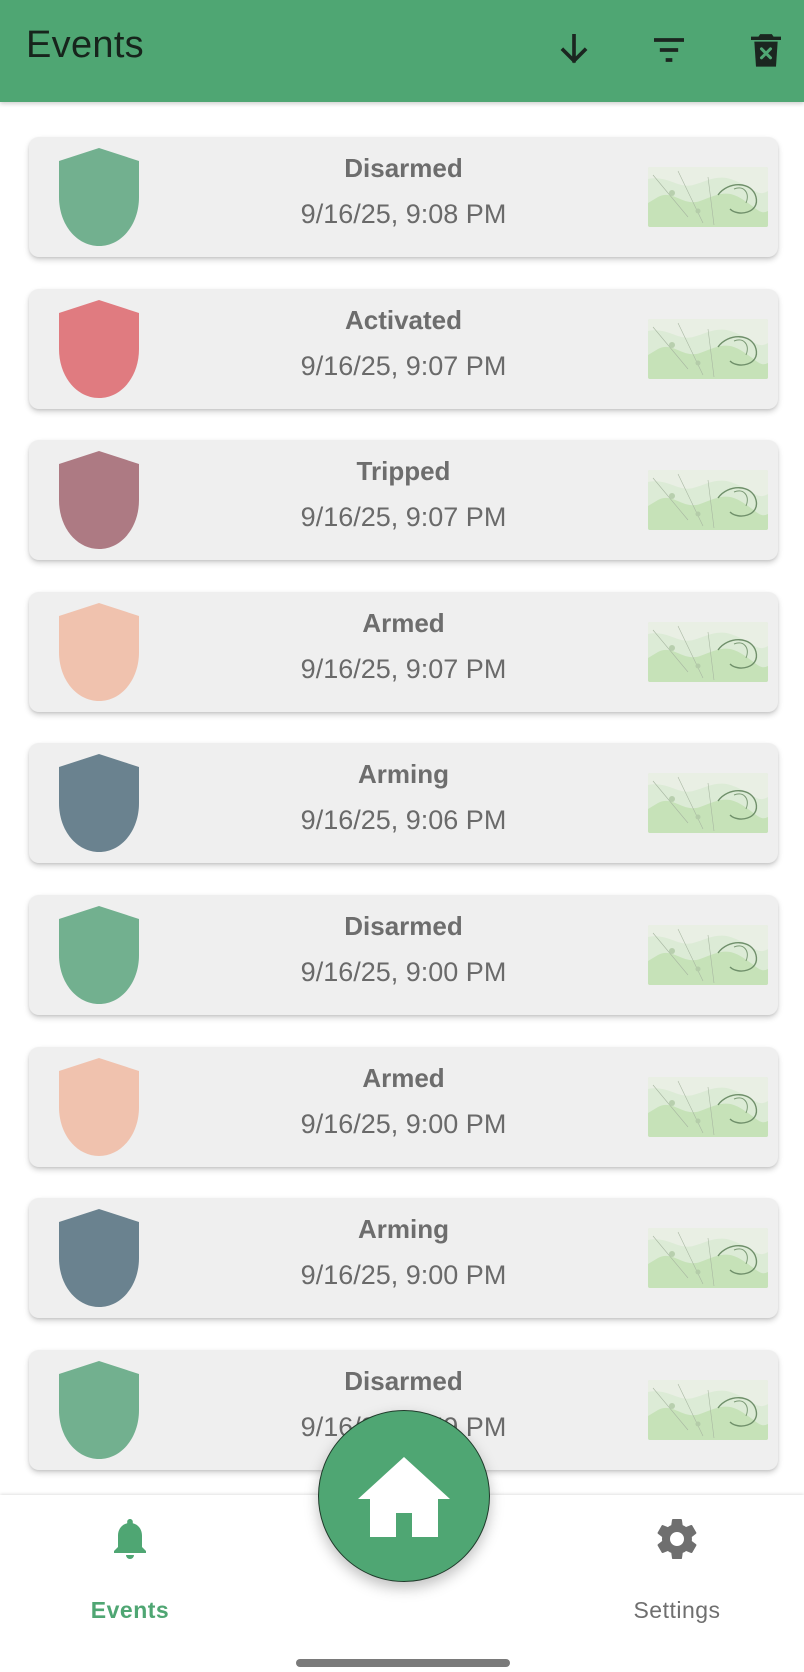 This screenshot has width=804, height=1672. Describe the element at coordinates (130, 1610) in the screenshot. I see `nav-label-events: Events` at that location.